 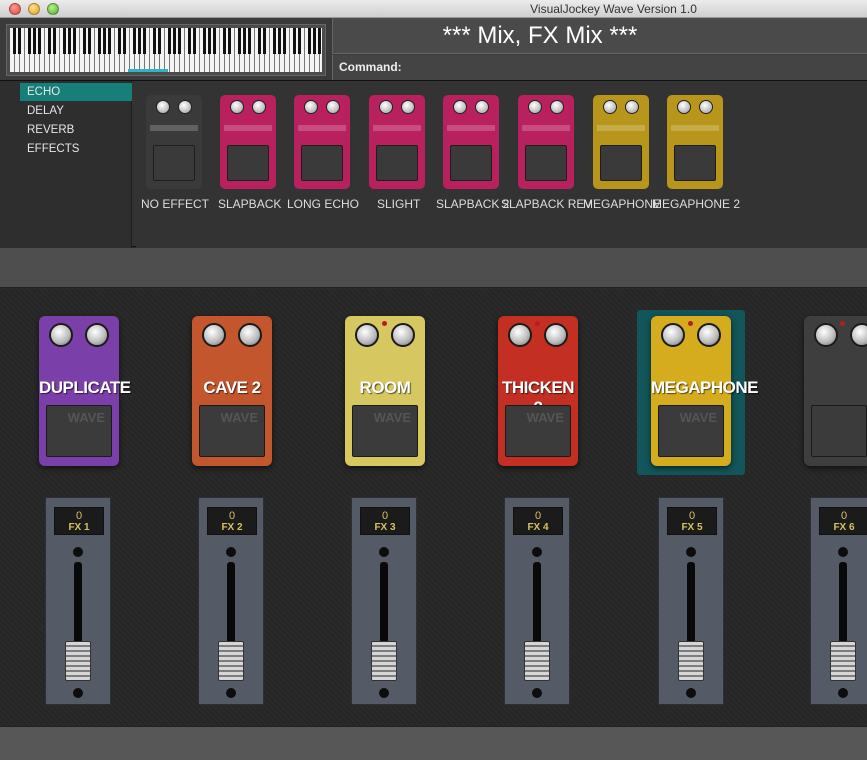 I want to click on fader-channel-4: 0 FX 4, so click(x=537, y=601).